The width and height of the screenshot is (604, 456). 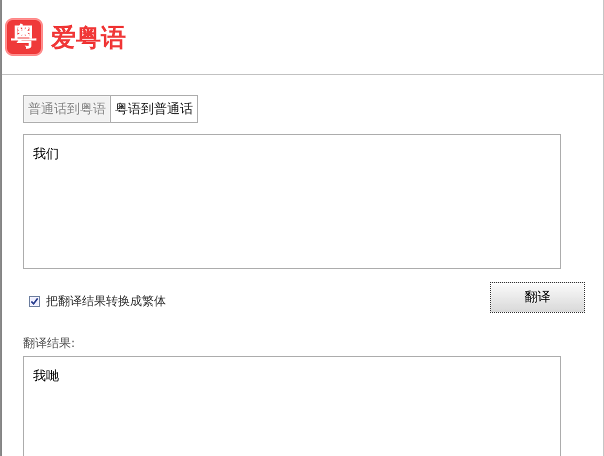 I want to click on logo-icon: 粤, so click(x=24, y=37).